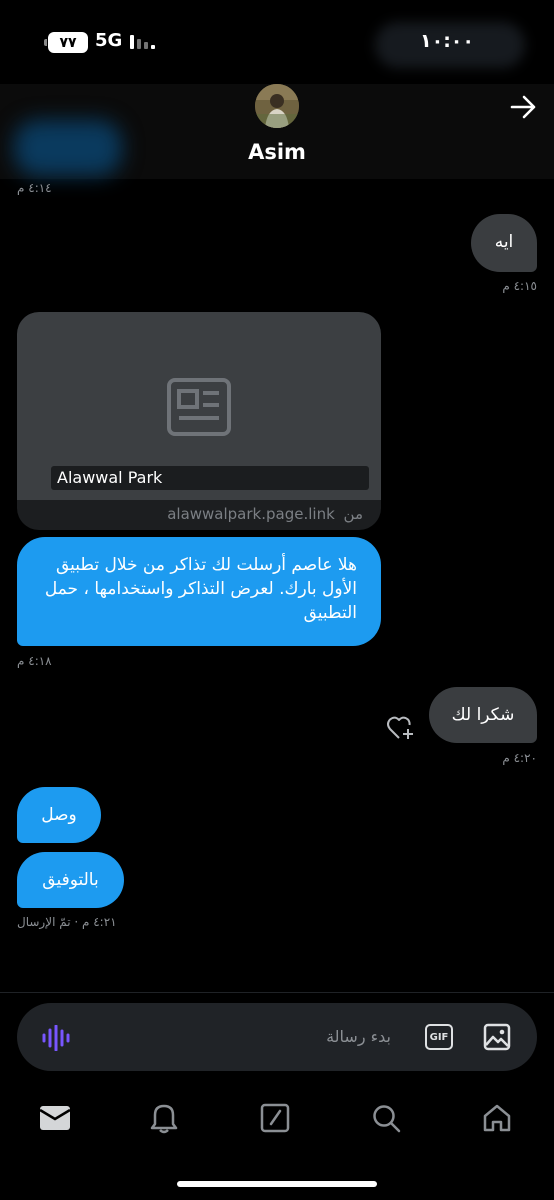  Describe the element at coordinates (519, 286) in the screenshot. I see `message-timestamp: ٤:١٥ م` at that location.